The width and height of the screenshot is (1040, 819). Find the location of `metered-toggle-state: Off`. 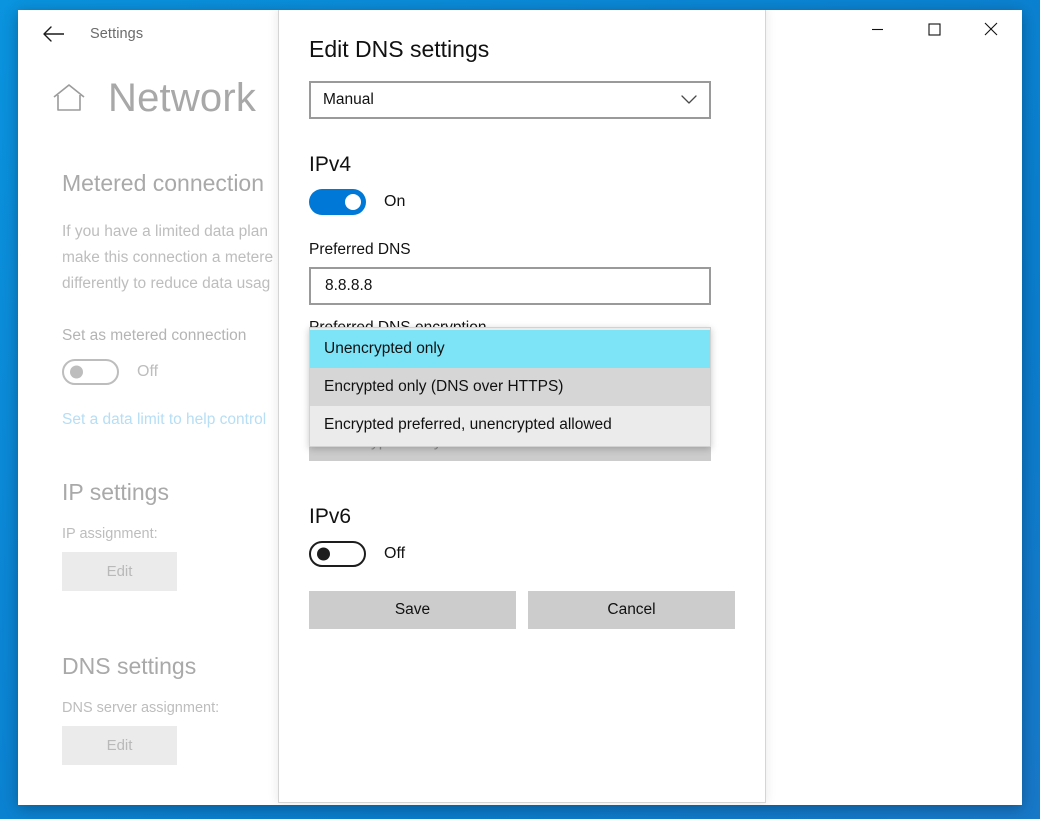

metered-toggle-state: Off is located at coordinates (148, 371).